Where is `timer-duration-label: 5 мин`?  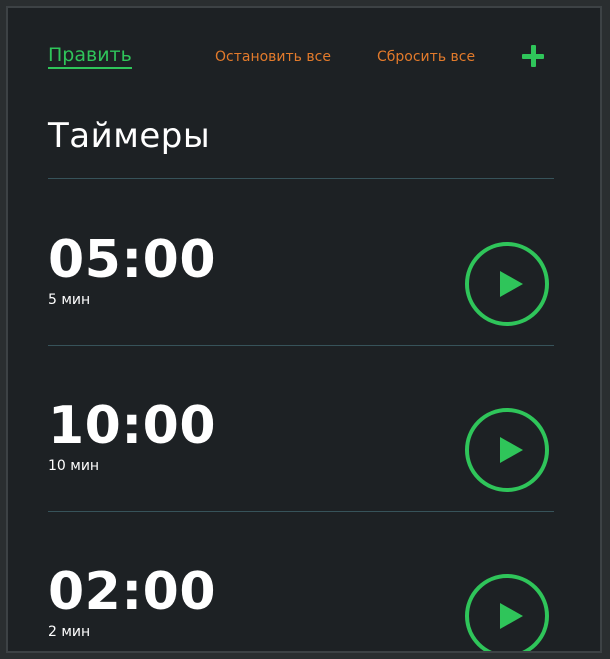
timer-duration-label: 5 мин is located at coordinates (69, 300).